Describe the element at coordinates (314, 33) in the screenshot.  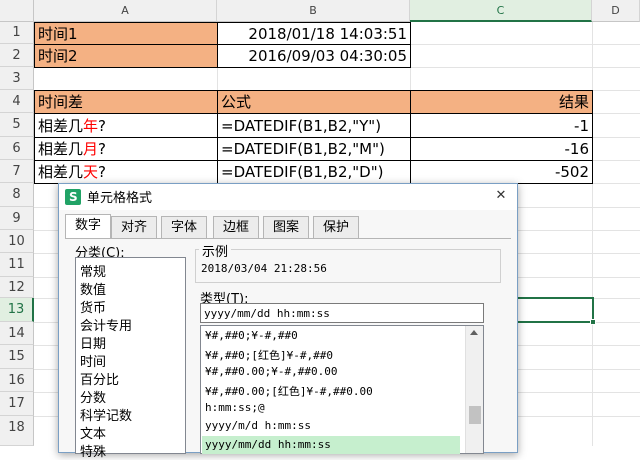
I see `cell-b1: 2018/01/18 14:03:51` at that location.